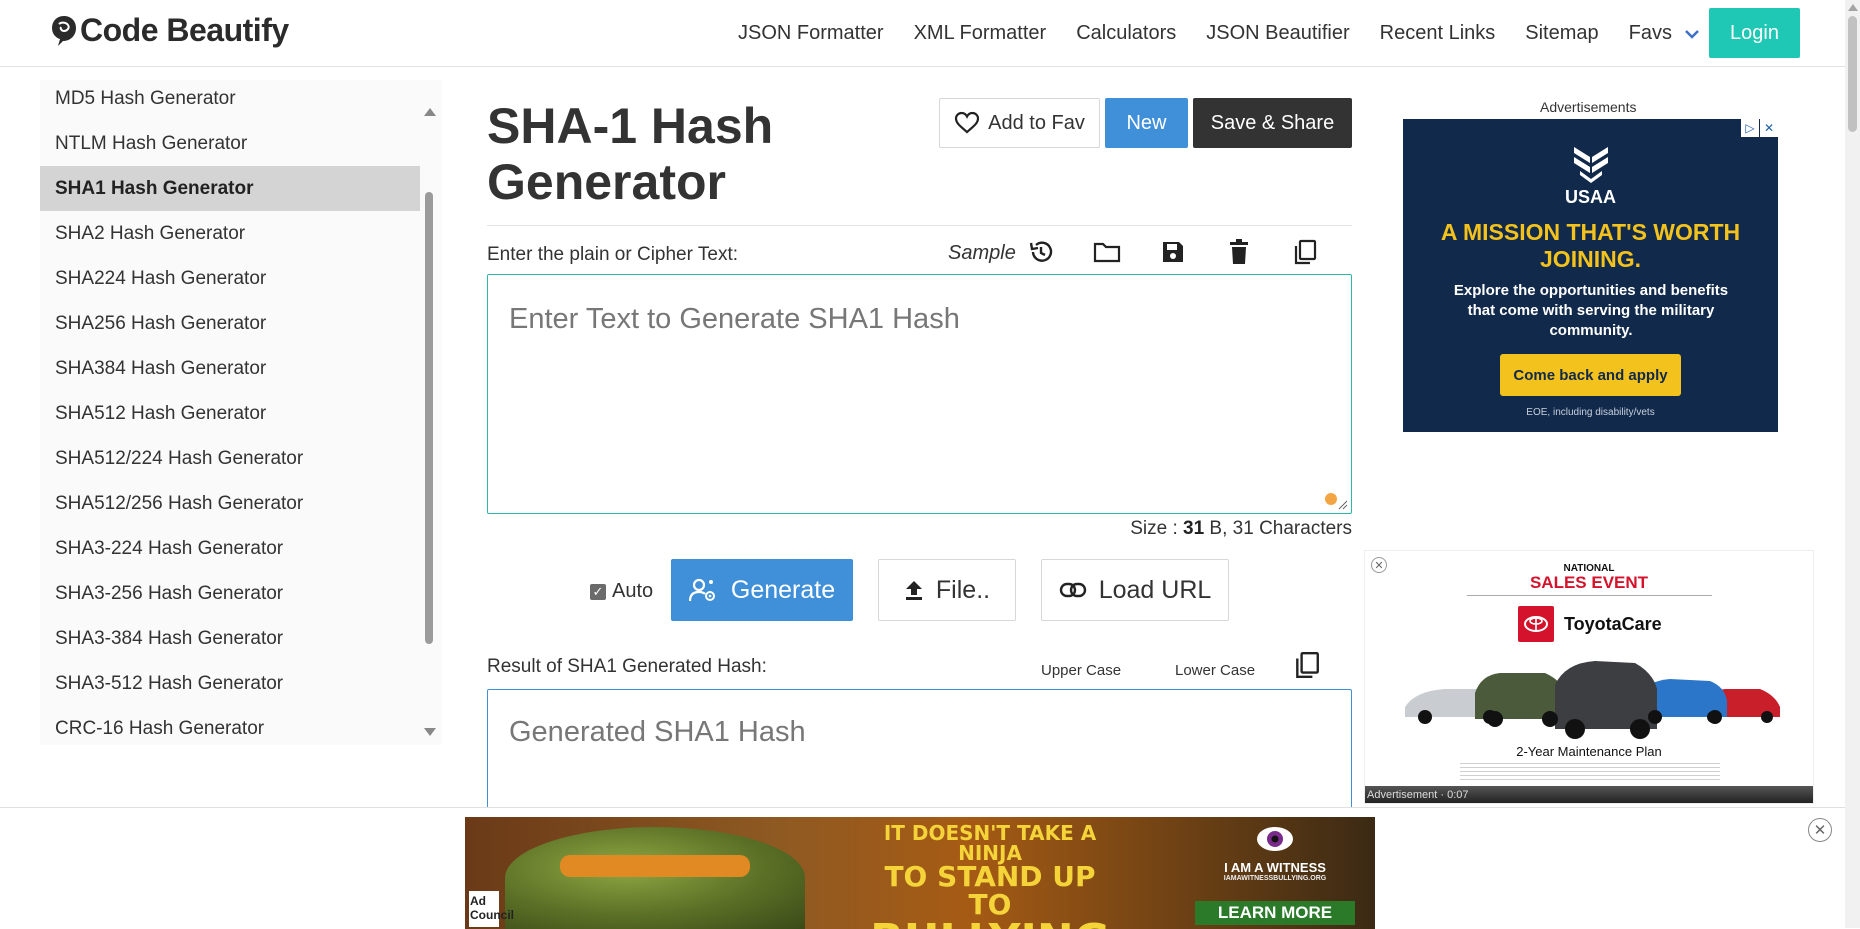 This screenshot has width=1860, height=929. I want to click on toyota-line2: SALES EVENT, so click(1589, 582).